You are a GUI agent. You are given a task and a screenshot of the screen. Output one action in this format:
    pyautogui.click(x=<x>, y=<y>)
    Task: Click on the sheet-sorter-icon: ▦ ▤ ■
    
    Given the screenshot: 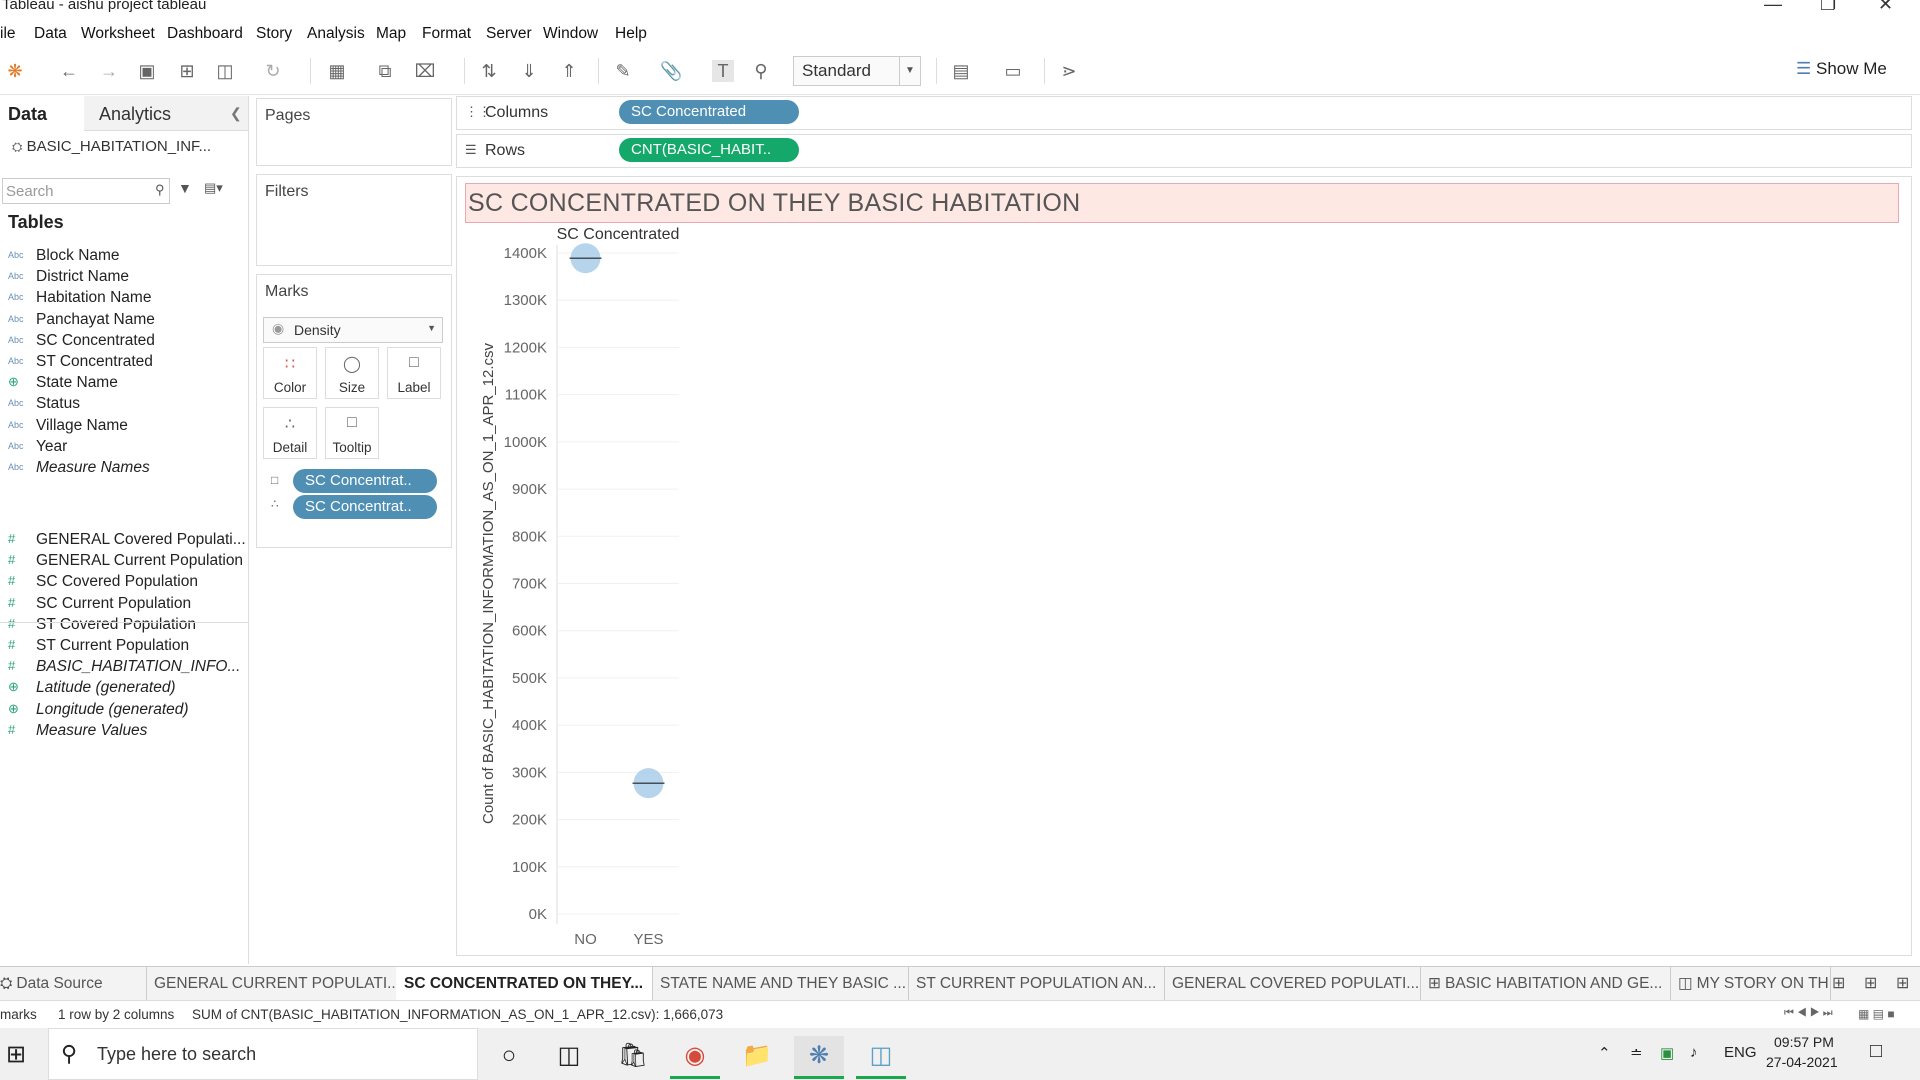 What is the action you would take?
    pyautogui.click(x=1876, y=1014)
    